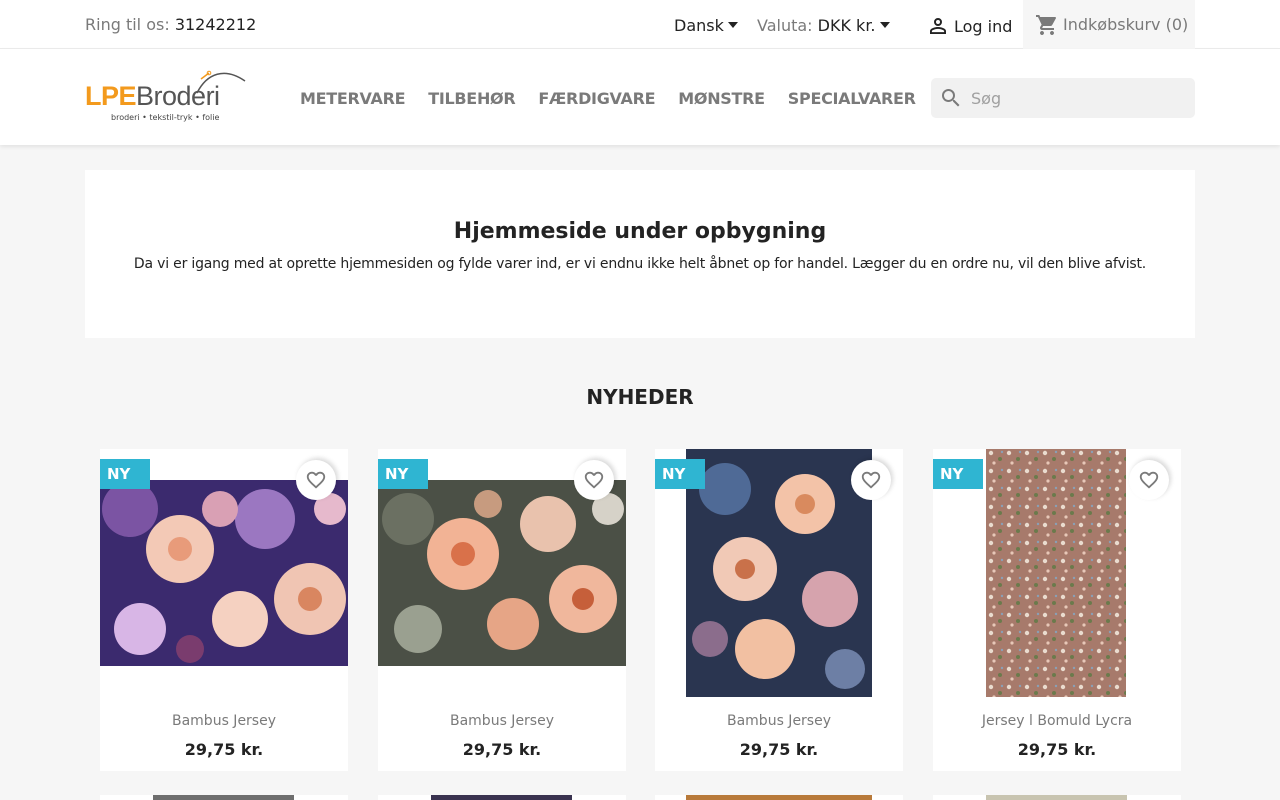 The width and height of the screenshot is (1280, 800). I want to click on nav-item-faerdigvare: FÆRDIGVARE, so click(596, 98).